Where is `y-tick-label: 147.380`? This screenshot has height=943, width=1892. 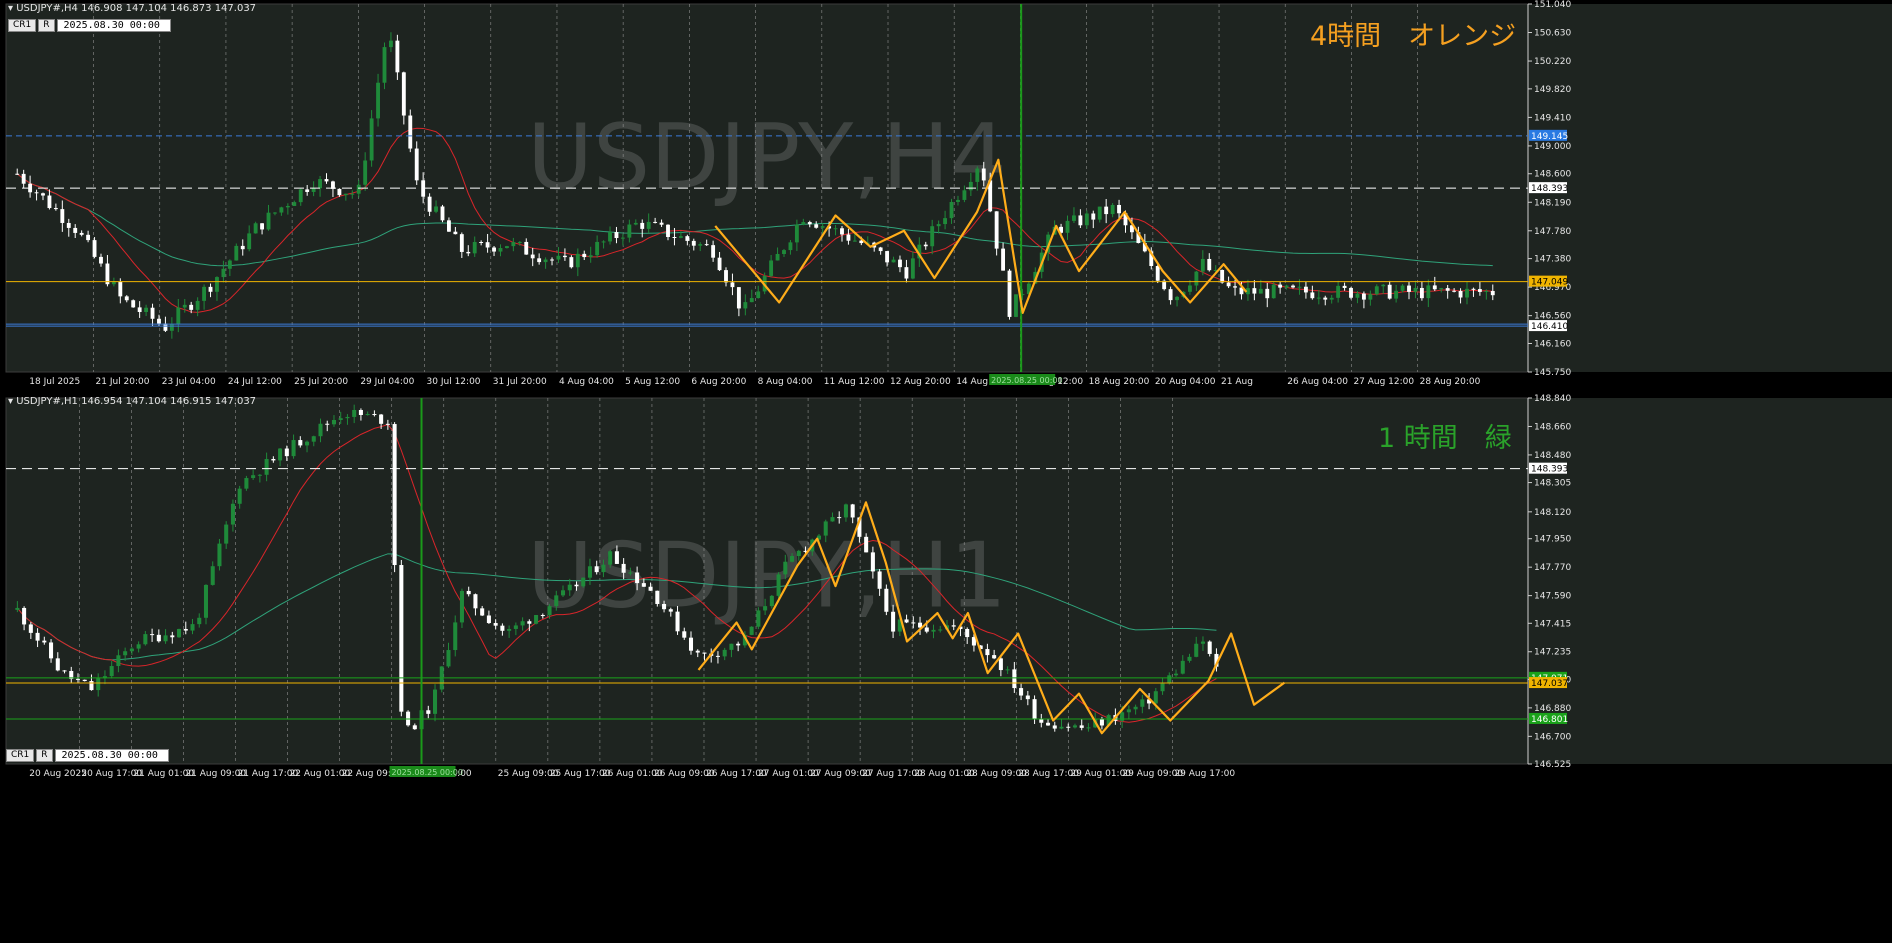 y-tick-label: 147.380 is located at coordinates (1552, 260).